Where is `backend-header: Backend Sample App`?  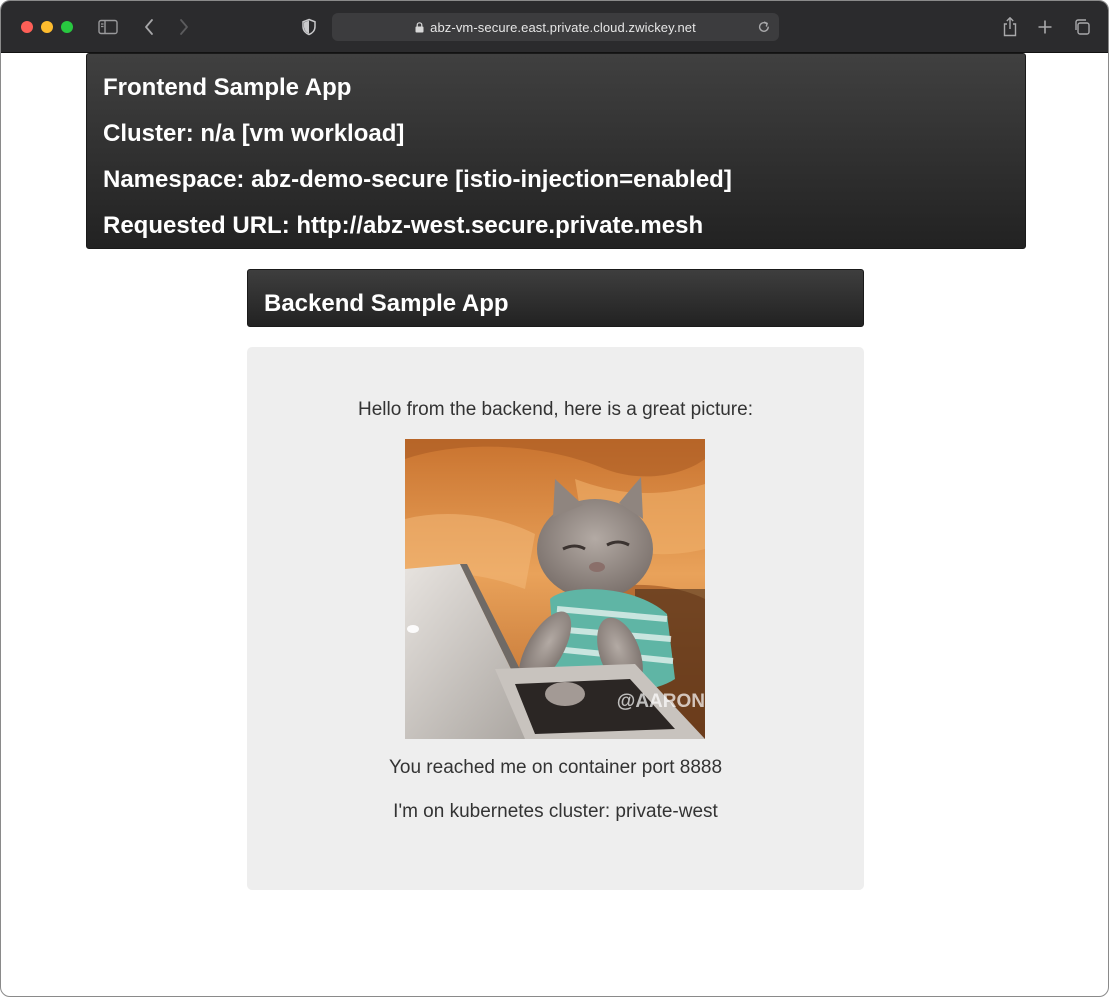
backend-header: Backend Sample App is located at coordinates (555, 298).